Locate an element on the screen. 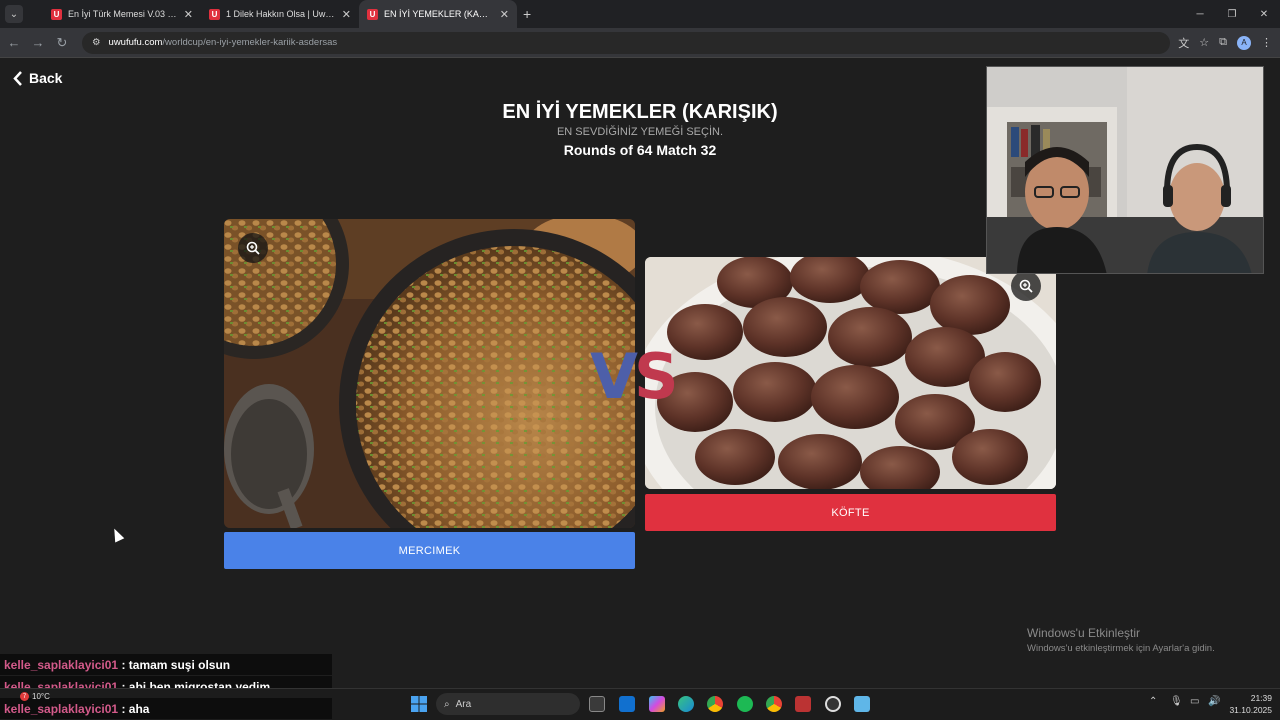 Image resolution: width=1280 pixels, height=720 pixels. vs-badge: VS is located at coordinates (634, 376).